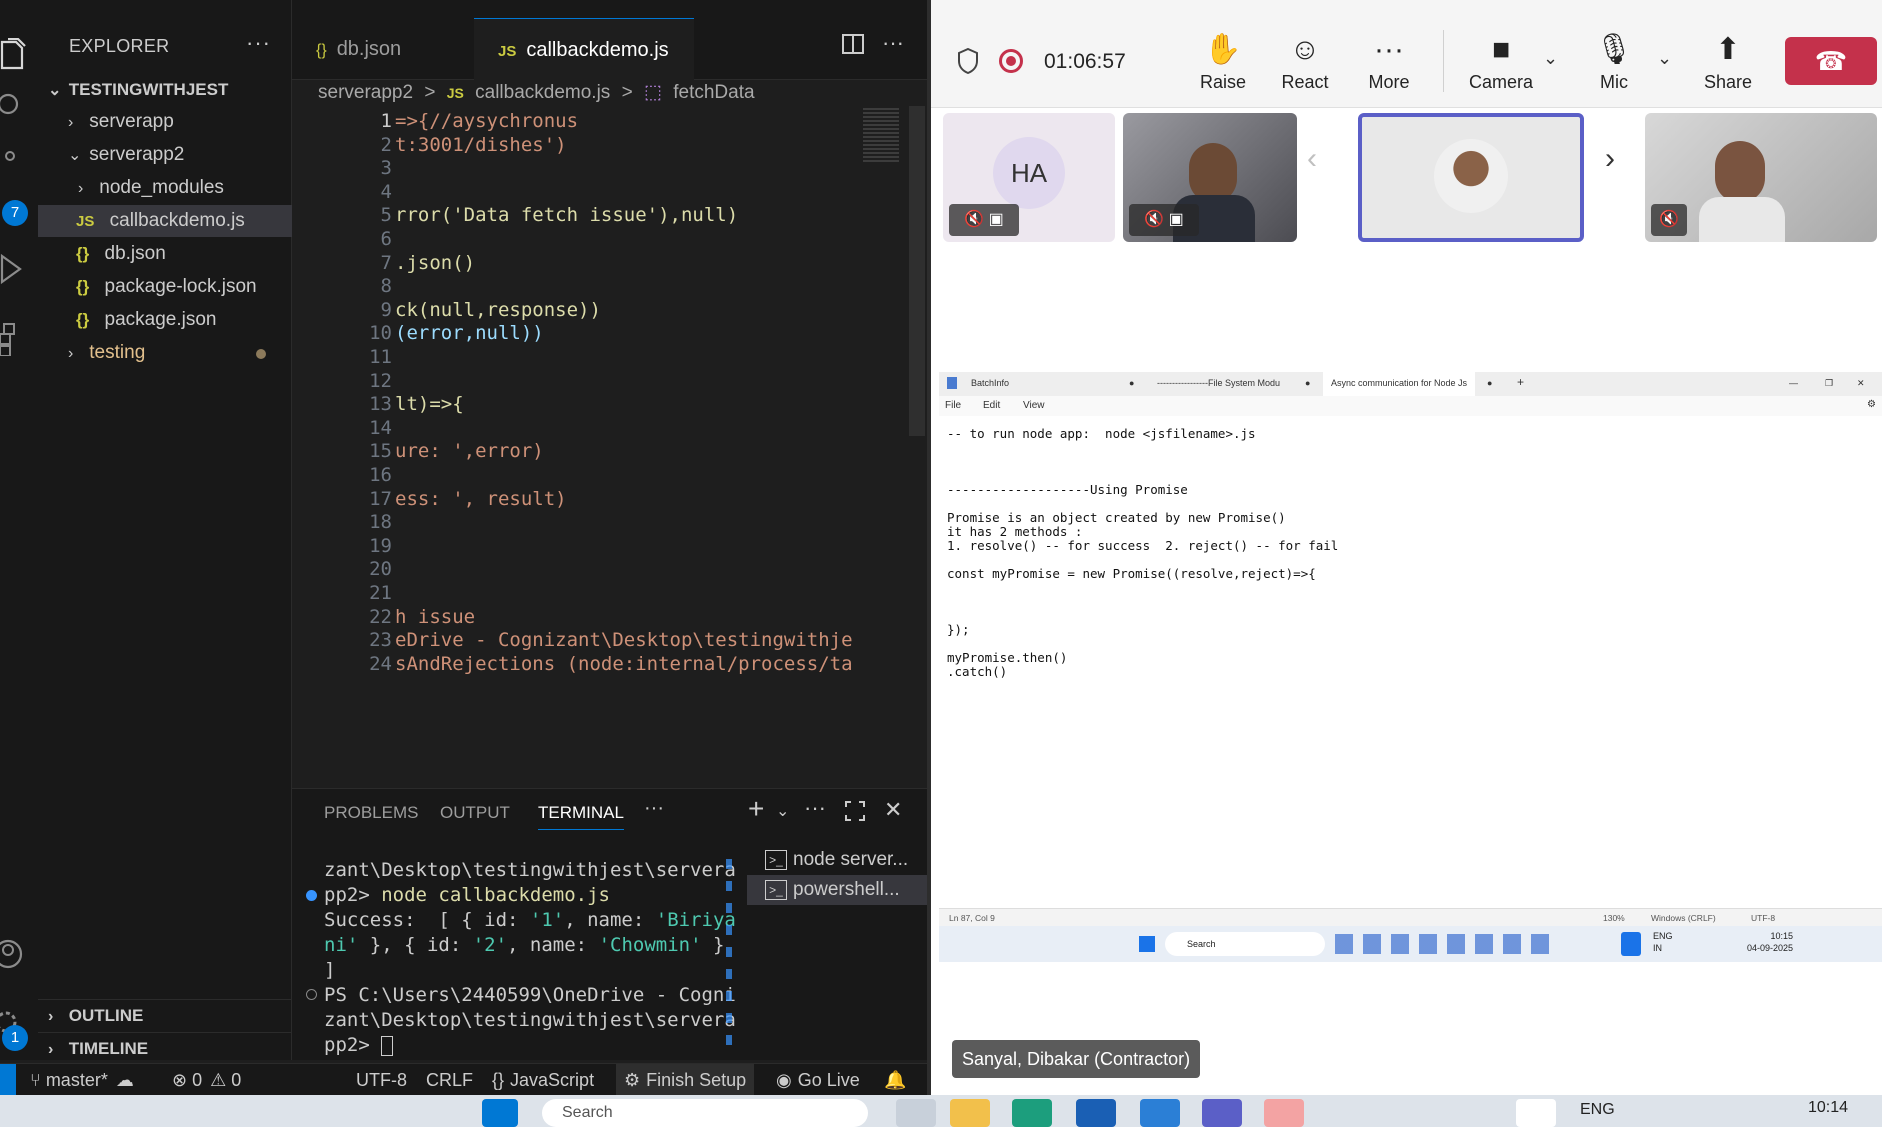 This screenshot has width=1882, height=1127. Describe the element at coordinates (19, 111) in the screenshot. I see `search-icon` at that location.